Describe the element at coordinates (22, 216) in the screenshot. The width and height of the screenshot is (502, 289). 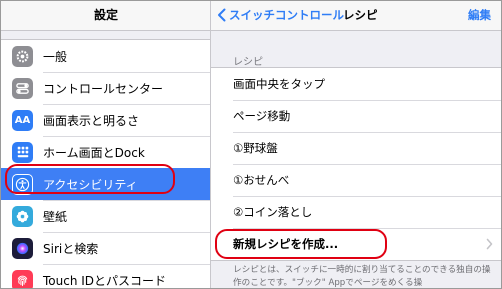
I see `wallpaper-flower-icon` at that location.